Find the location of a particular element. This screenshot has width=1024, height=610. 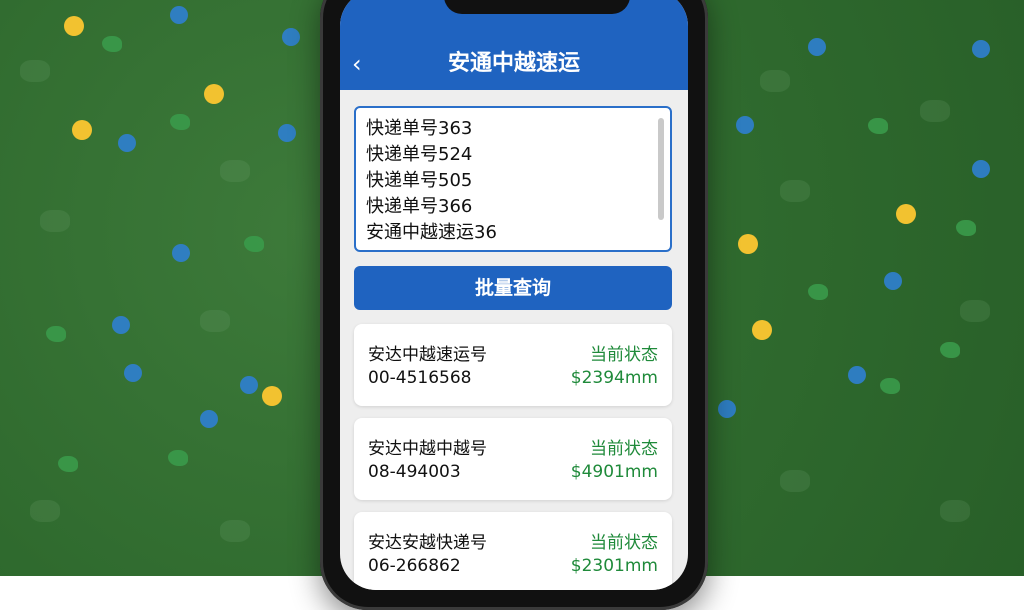

input-line: 快递单号366 is located at coordinates (419, 206).